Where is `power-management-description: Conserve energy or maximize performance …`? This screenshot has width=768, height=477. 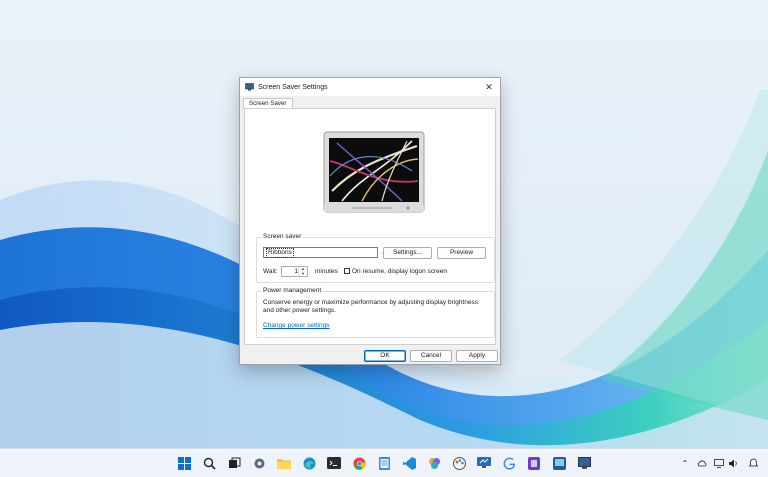 power-management-description: Conserve energy or maximize performance … is located at coordinates (370, 306).